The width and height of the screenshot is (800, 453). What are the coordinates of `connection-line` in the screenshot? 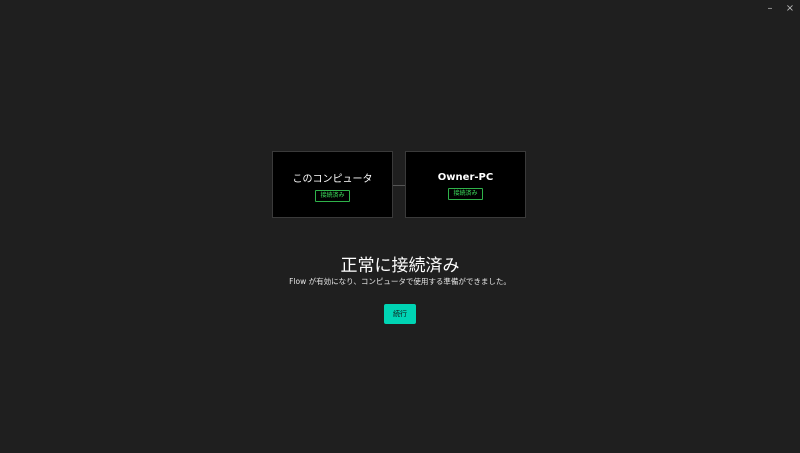 It's located at (399, 185).